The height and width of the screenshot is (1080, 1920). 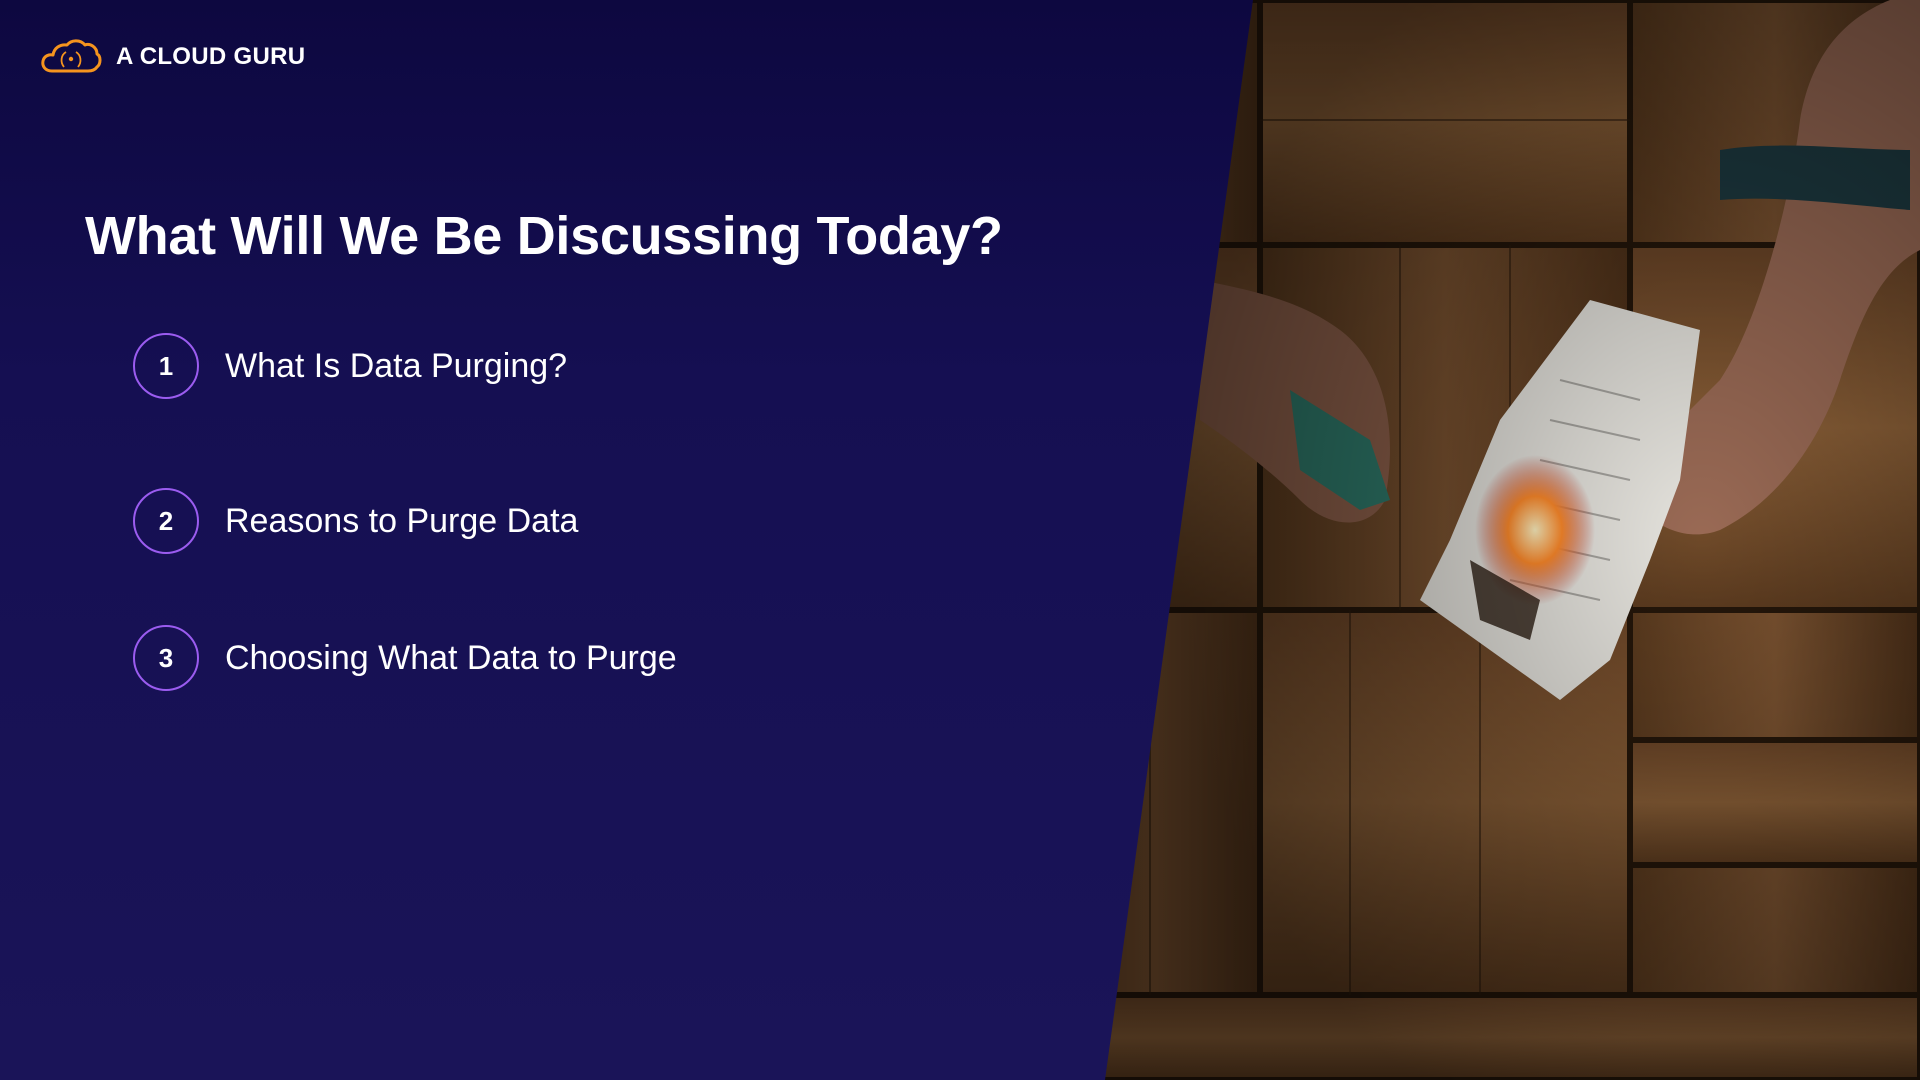 What do you see at coordinates (71, 56) in the screenshot?
I see `cloud-logo-icon` at bounding box center [71, 56].